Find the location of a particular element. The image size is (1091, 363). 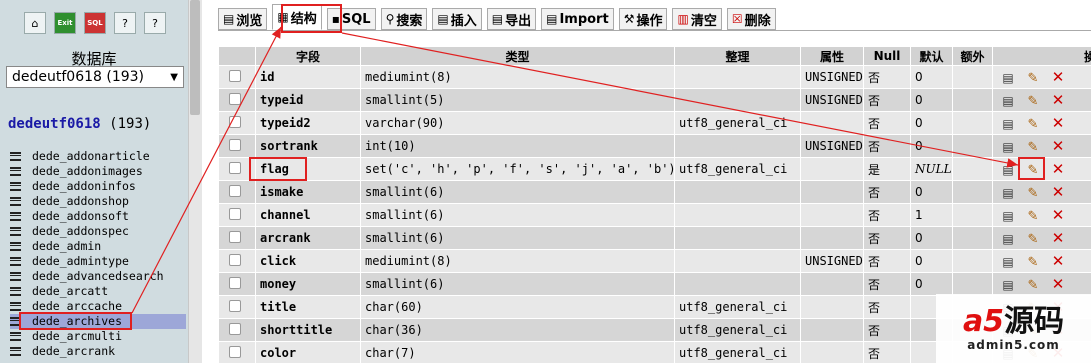

sidebar-table-label: dede_addonshop is located at coordinates (80, 201).